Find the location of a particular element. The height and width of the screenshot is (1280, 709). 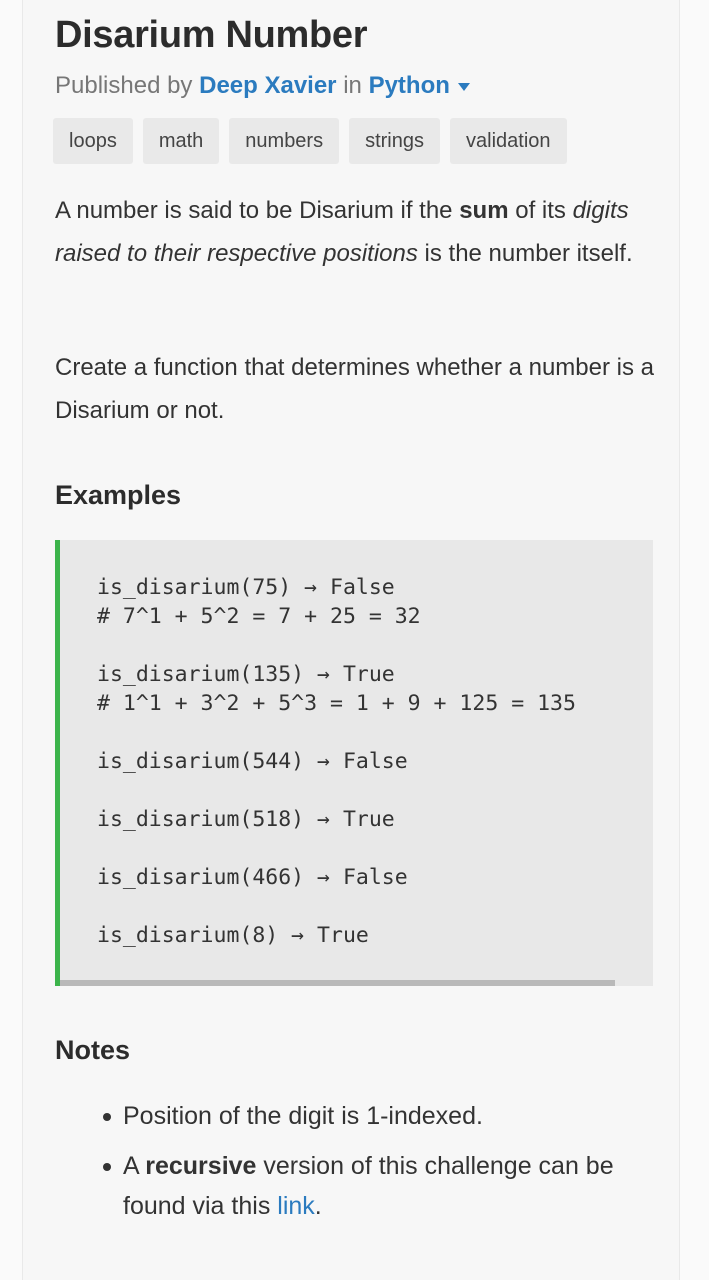

notes-heading: Notes is located at coordinates (93, 1050).